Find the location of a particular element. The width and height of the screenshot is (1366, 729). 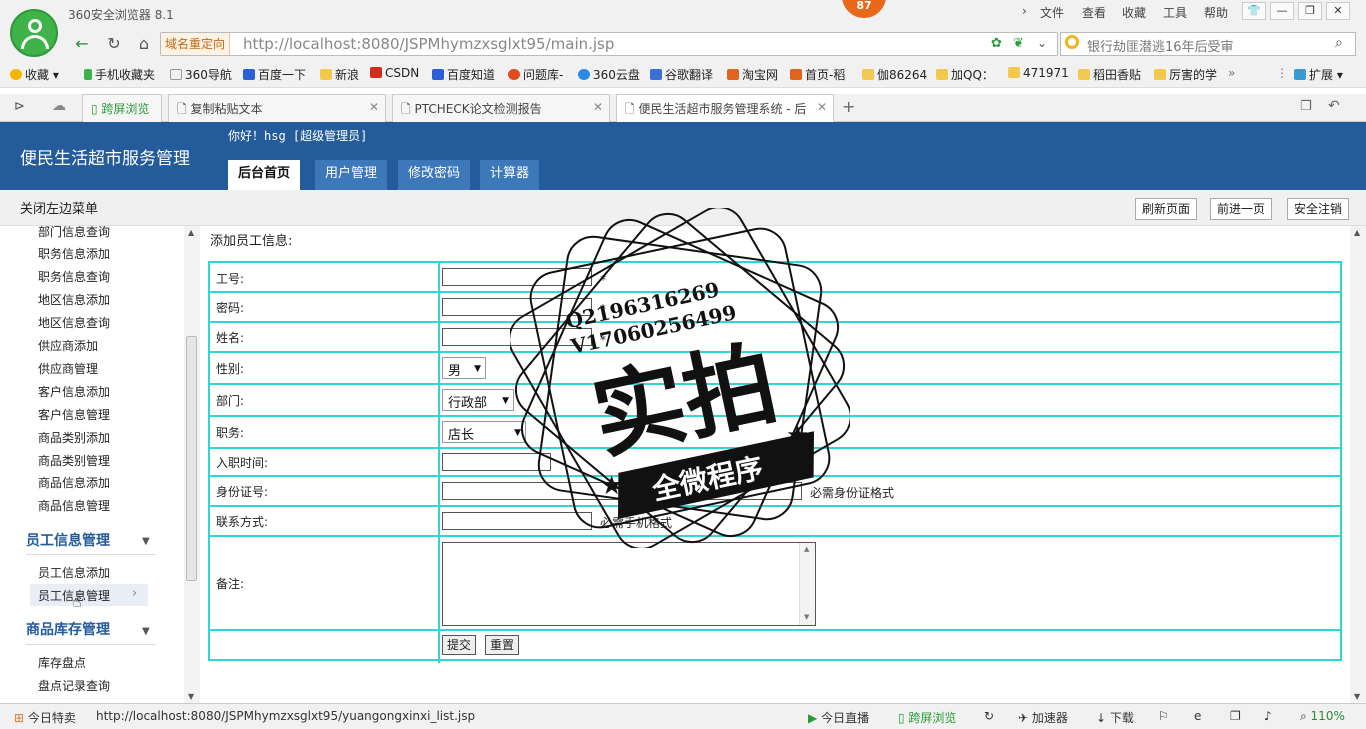

menu-tools: 工具 is located at coordinates (1175, 12).